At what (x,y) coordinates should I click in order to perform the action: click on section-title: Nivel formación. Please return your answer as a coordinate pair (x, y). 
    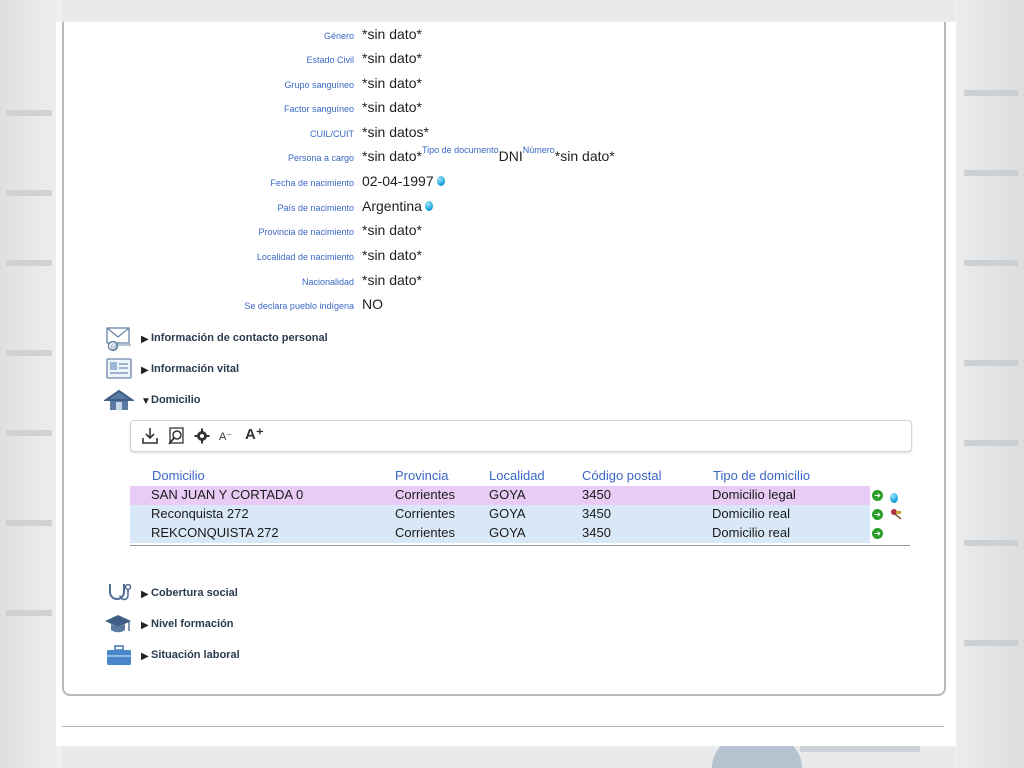
    Looking at the image, I should click on (192, 624).